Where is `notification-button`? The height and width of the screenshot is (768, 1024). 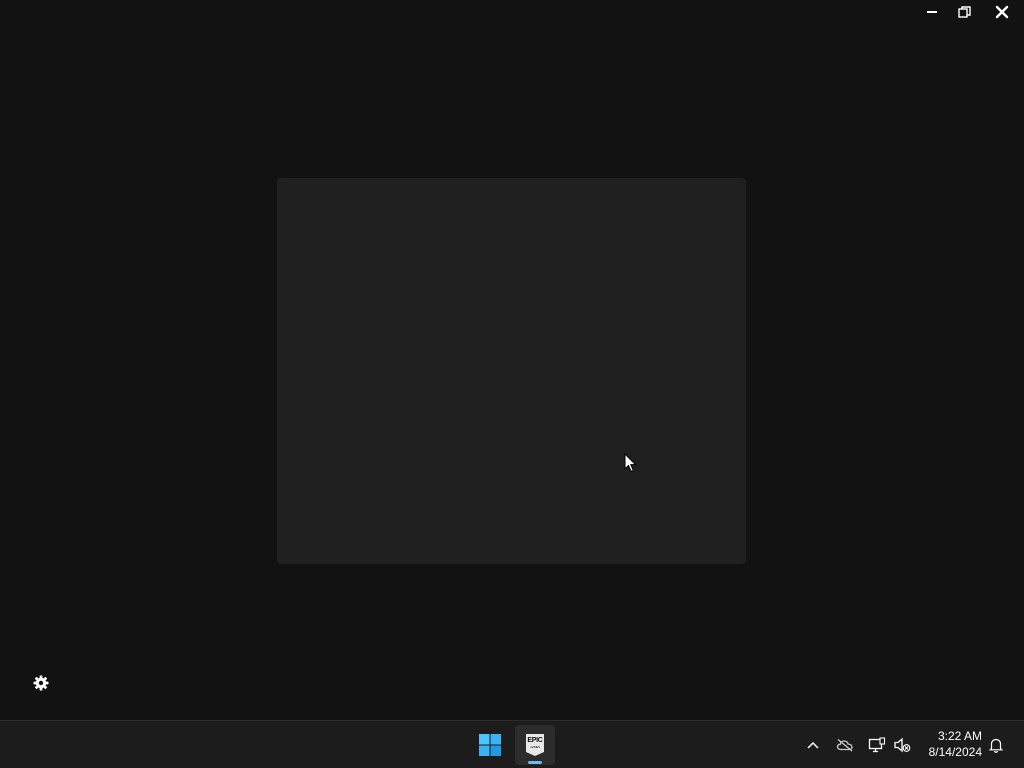 notification-button is located at coordinates (996, 745).